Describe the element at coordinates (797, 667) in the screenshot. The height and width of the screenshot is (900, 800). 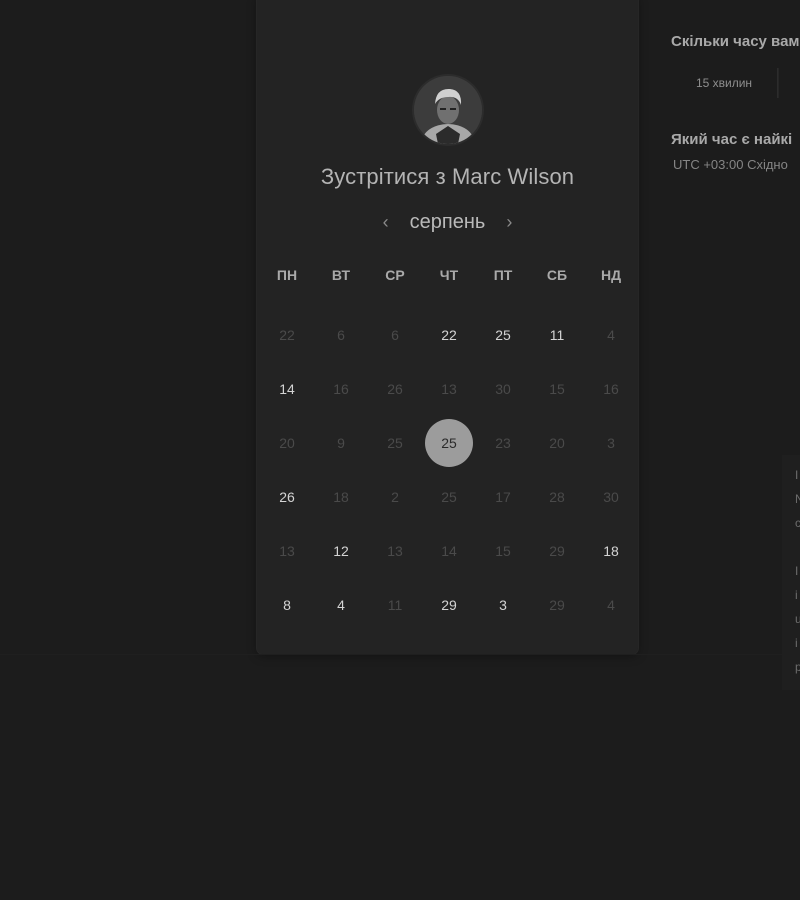
I see `side-text-fragment: p` at that location.